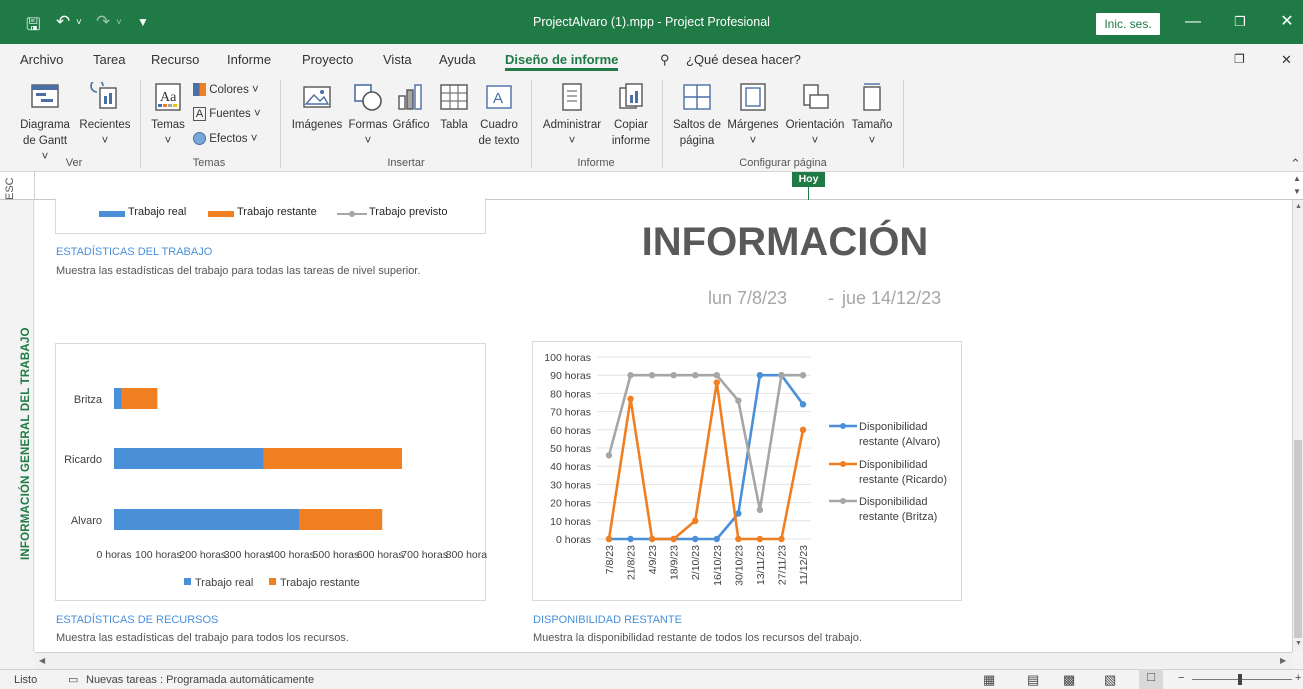 The image size is (1303, 689). Describe the element at coordinates (247, 555) in the screenshot. I see `bar-axis-tick-label: 300 horas` at that location.